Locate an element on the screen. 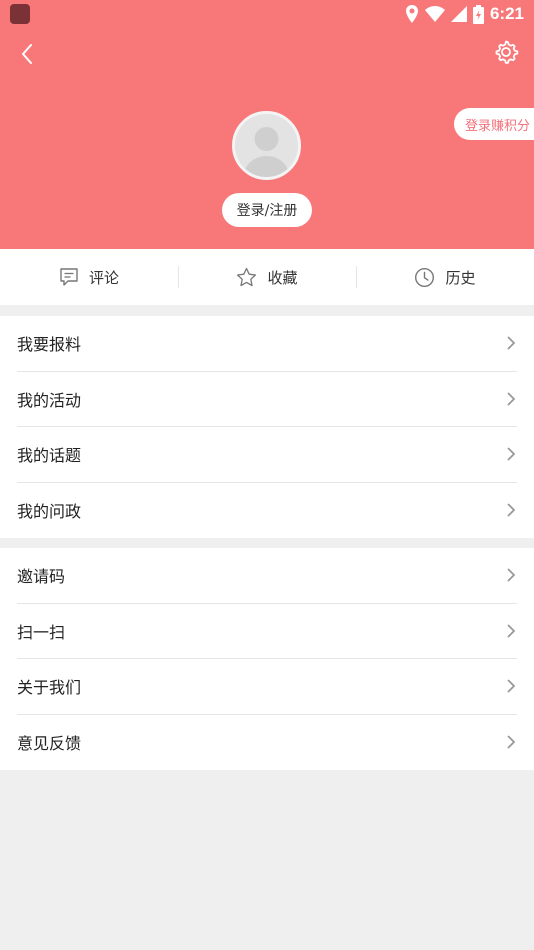 The height and width of the screenshot is (950, 534). quick-actions-bar: 评论 收藏 历史 is located at coordinates (267, 277).